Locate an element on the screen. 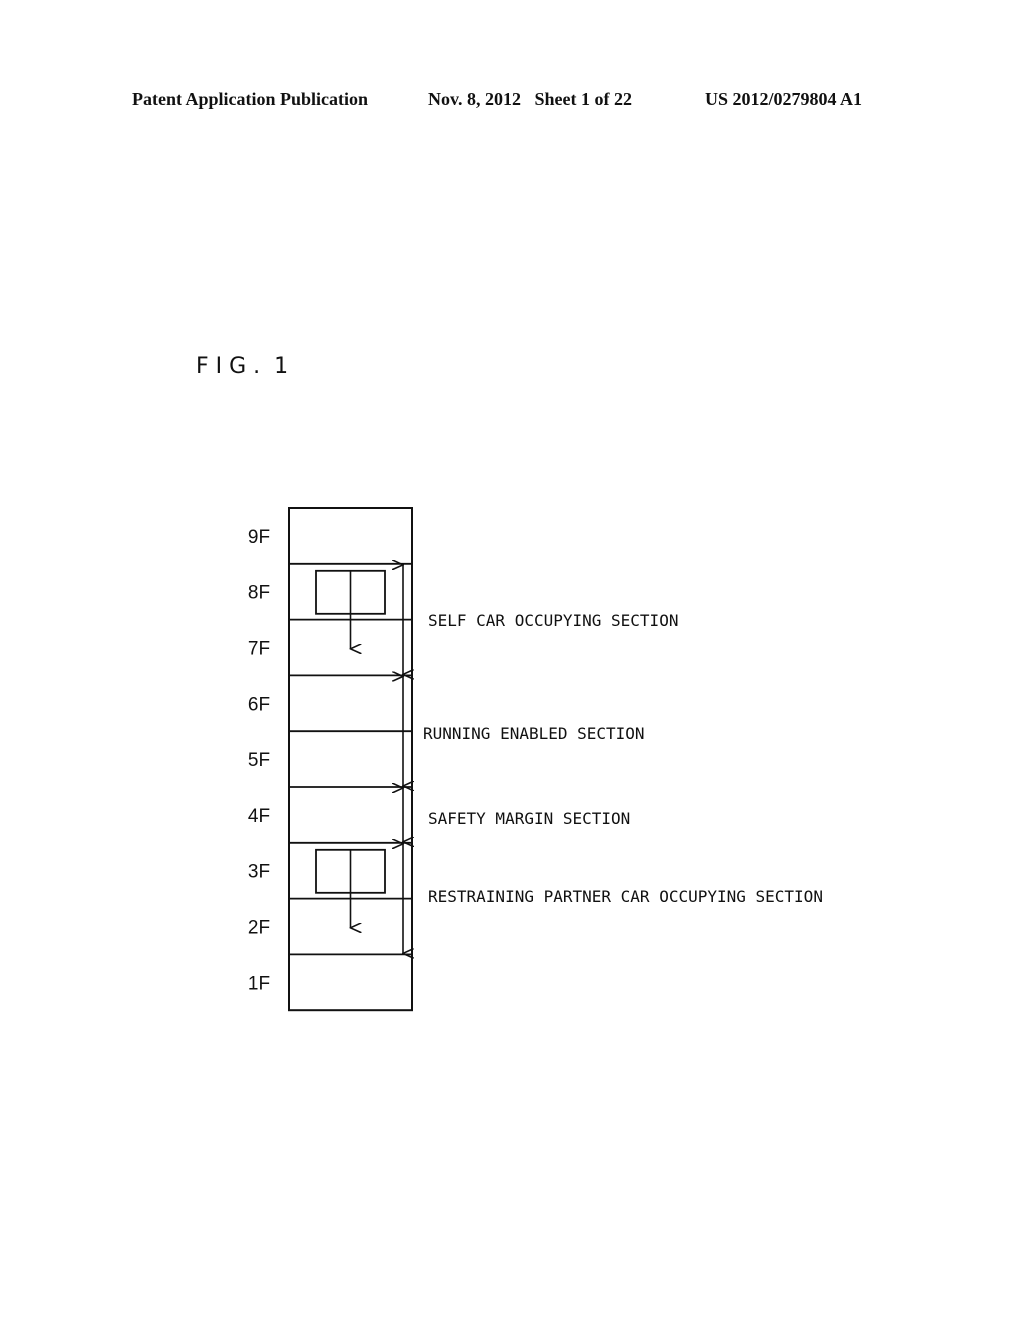 The image size is (1024, 1320). floor-label: 2F is located at coordinates (259, 928).